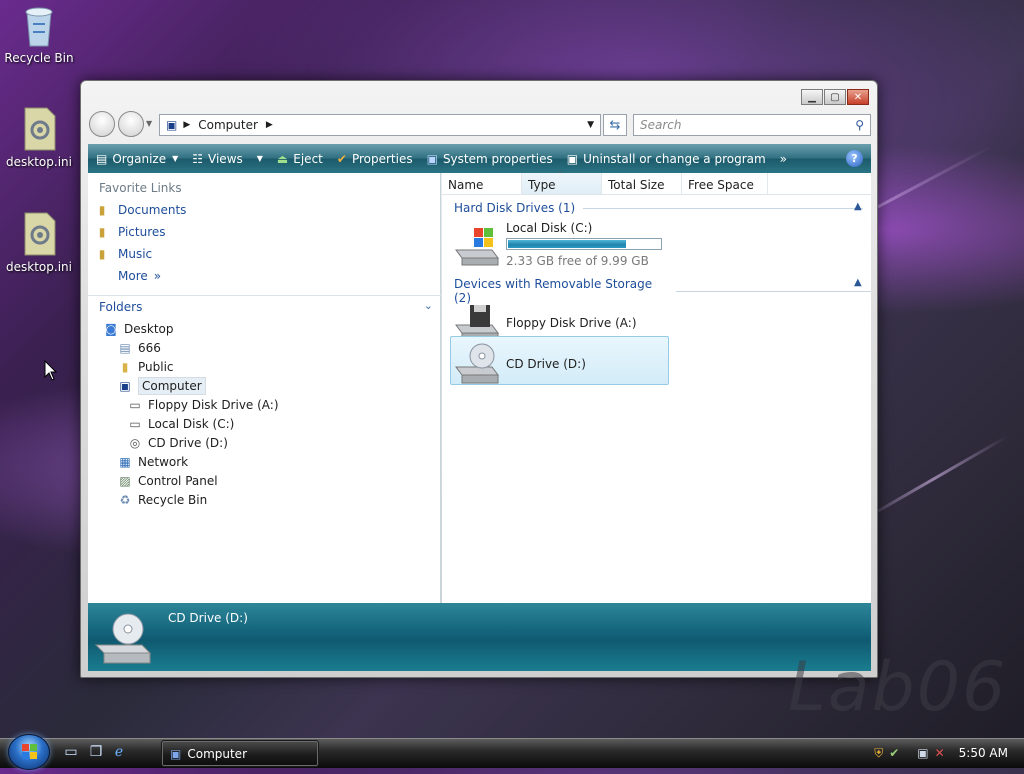 This screenshot has width=1024, height=774. I want to click on recycle-bin-icon: ♻, so click(125, 499).